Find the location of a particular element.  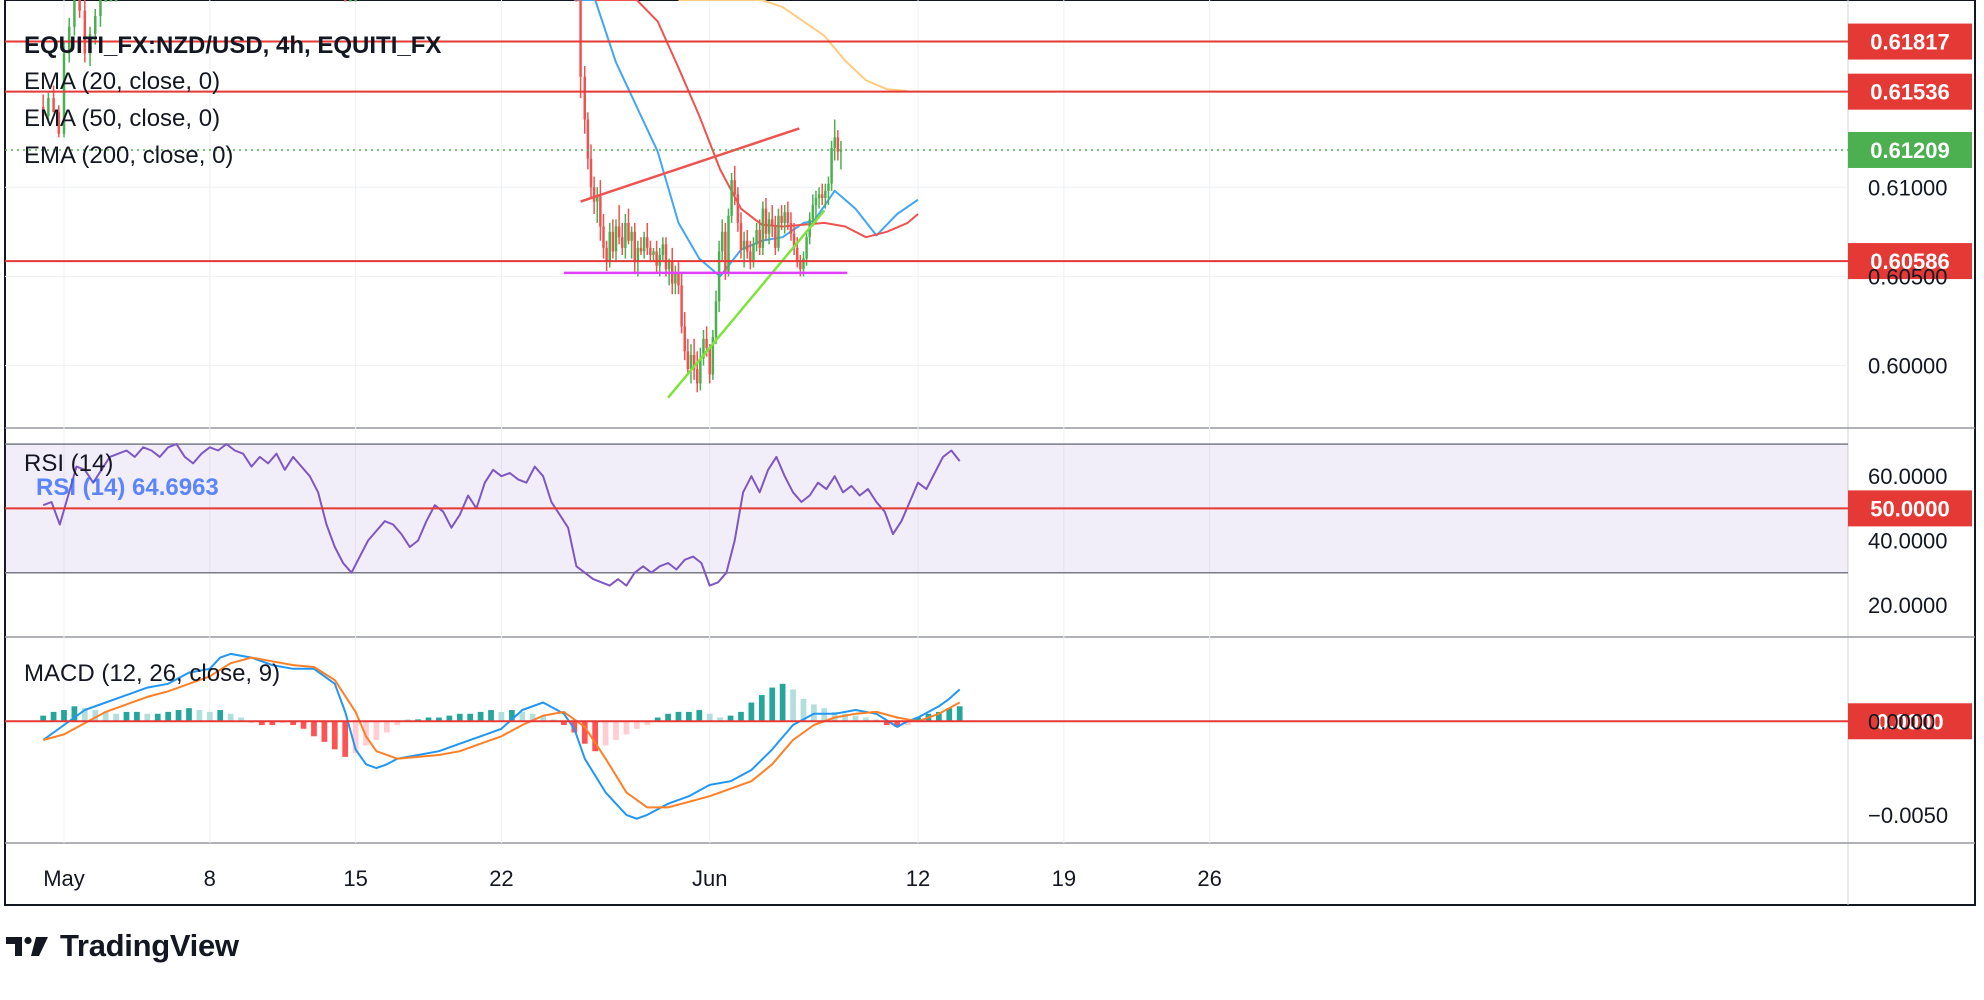

price-level-tag-label: 0.61817 is located at coordinates (1910, 42).